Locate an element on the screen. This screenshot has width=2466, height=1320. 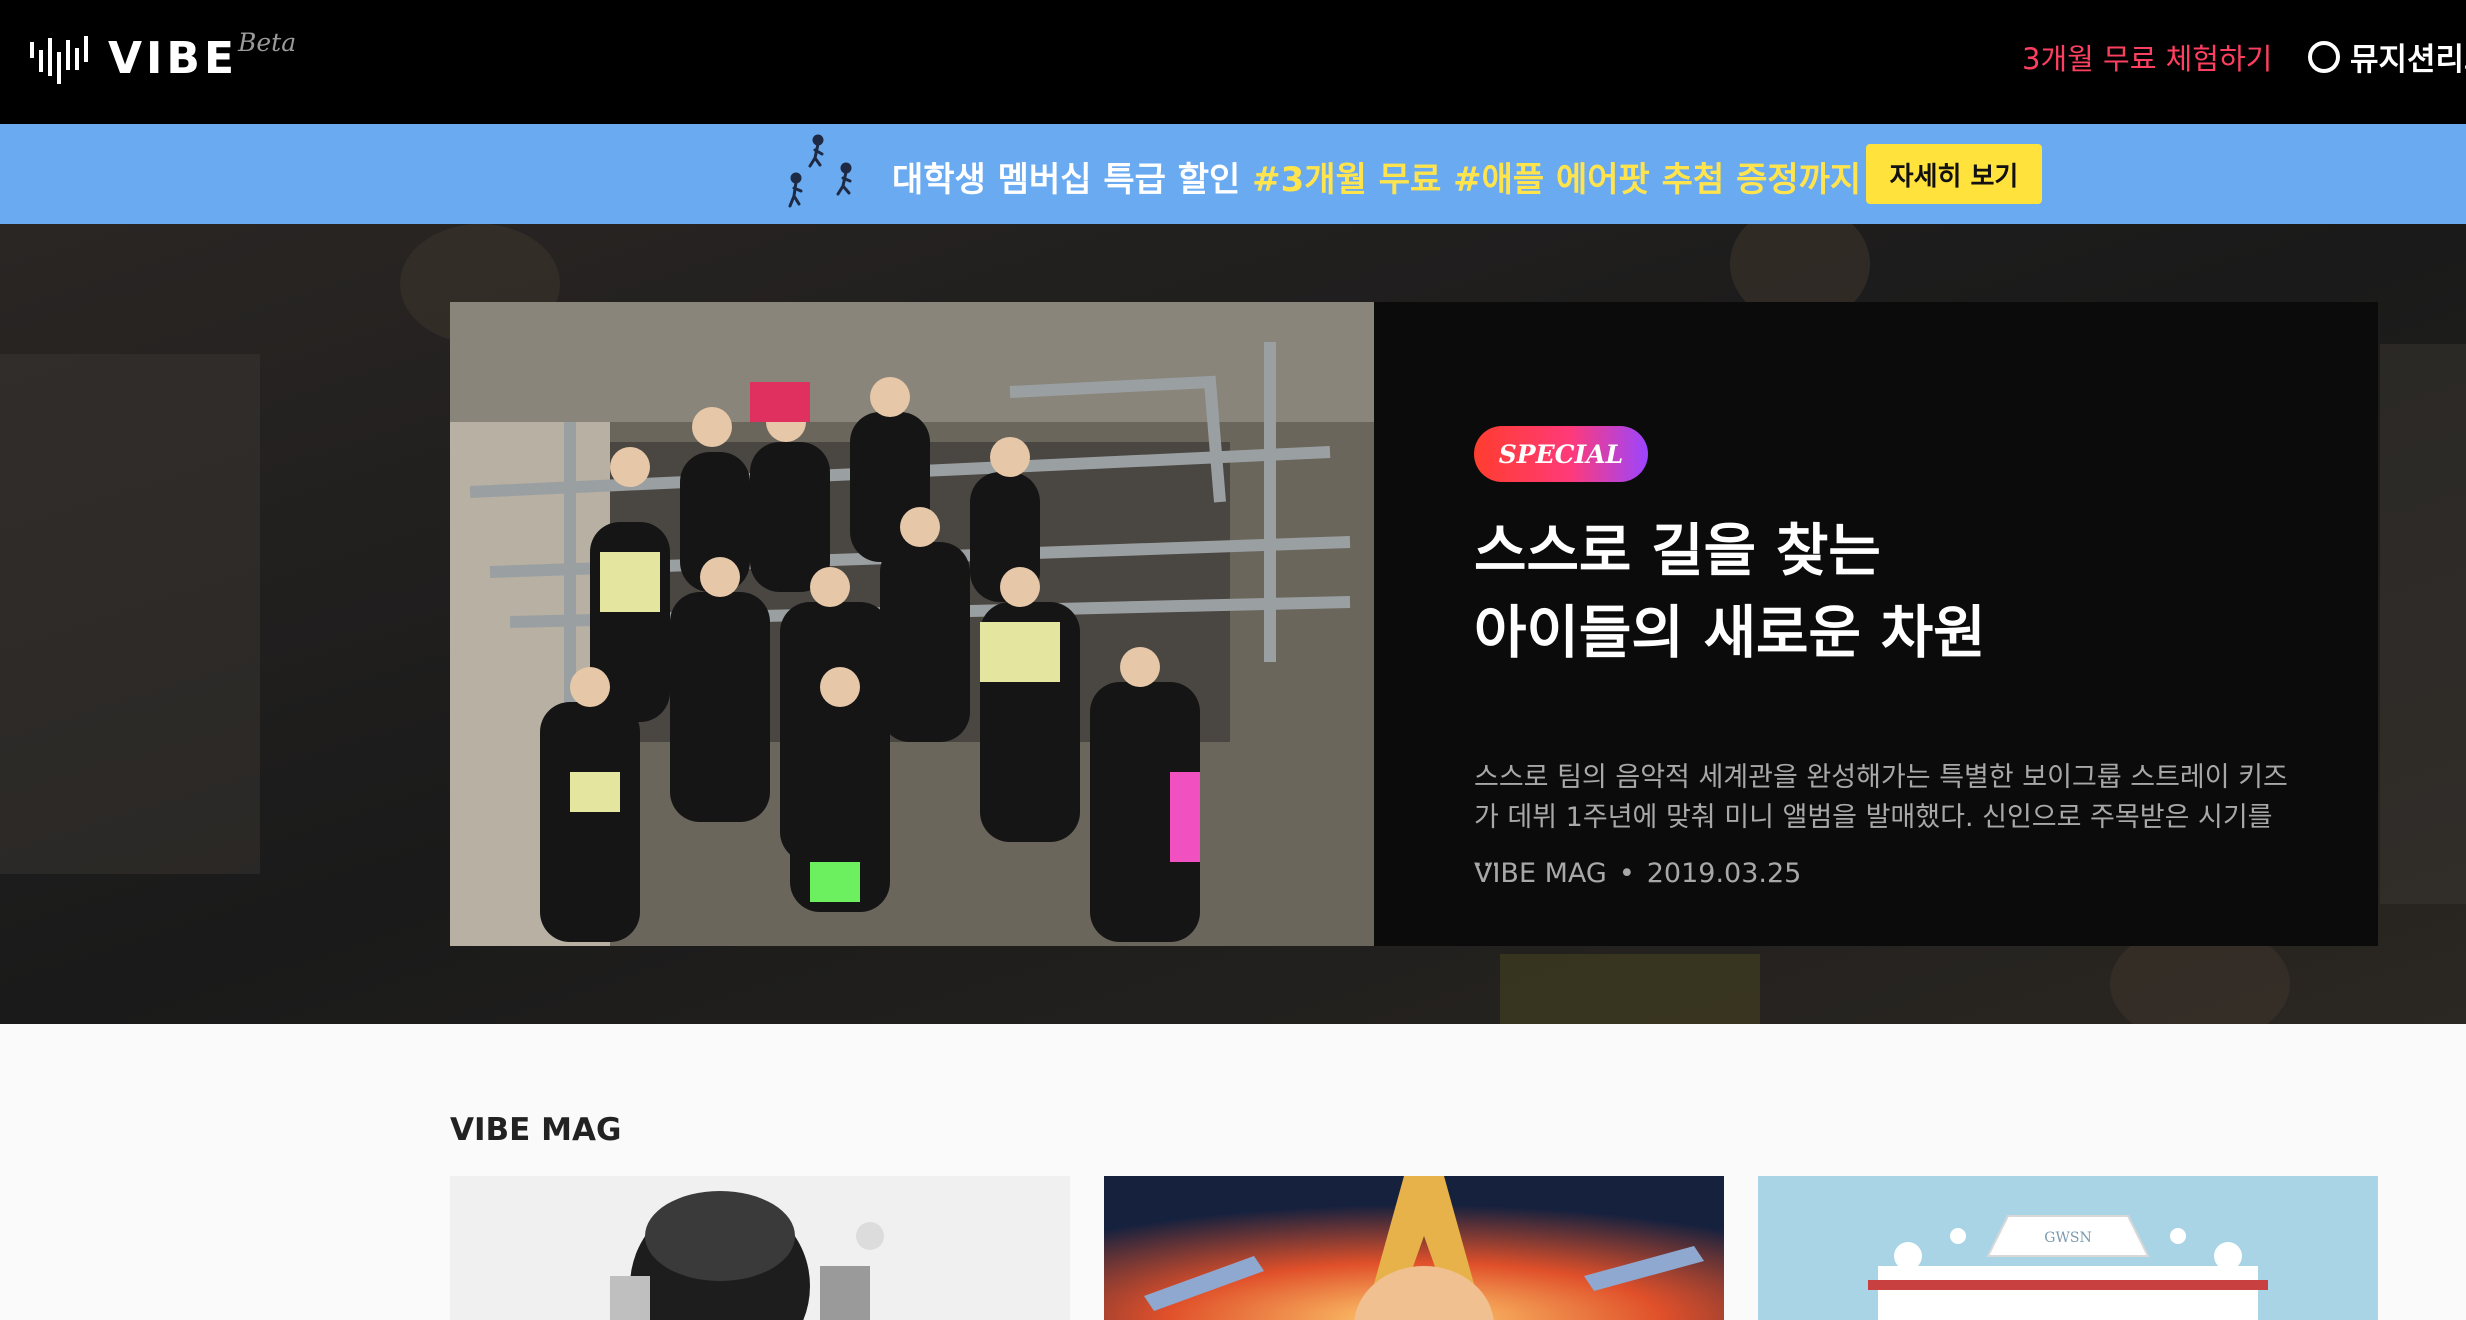
feature-meta: VIBE MAG • 2019.03.25 is located at coordinates (1637, 873).